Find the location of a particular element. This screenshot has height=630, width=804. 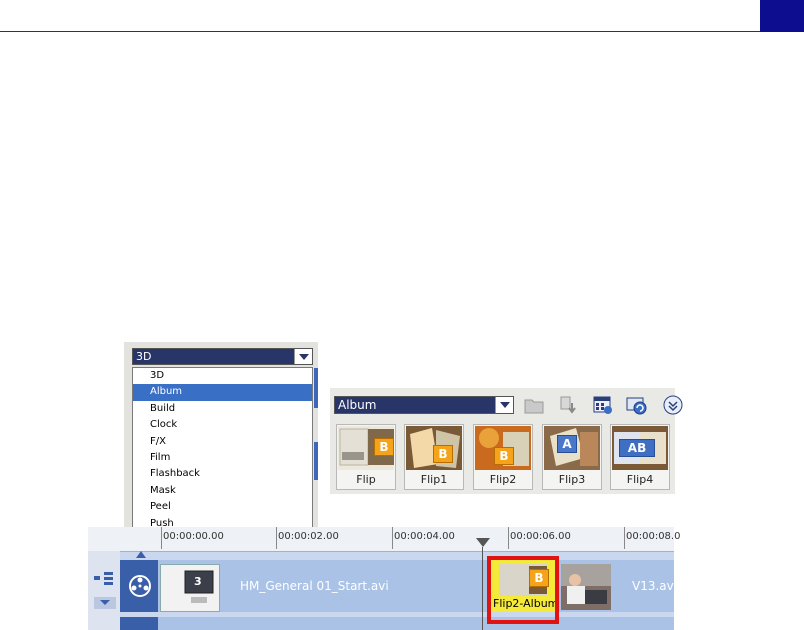

category-option: Flashback is located at coordinates (222, 474).